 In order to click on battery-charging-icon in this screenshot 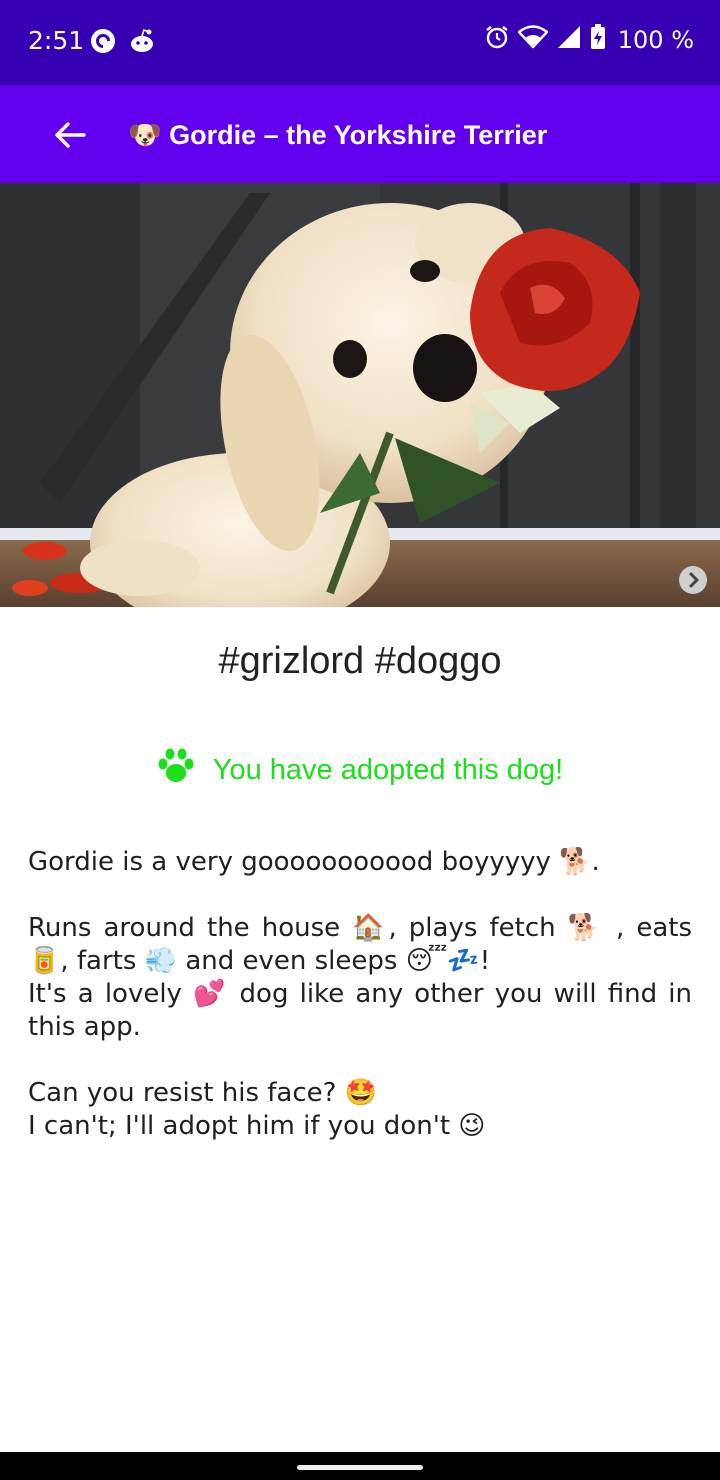, I will do `click(598, 39)`.